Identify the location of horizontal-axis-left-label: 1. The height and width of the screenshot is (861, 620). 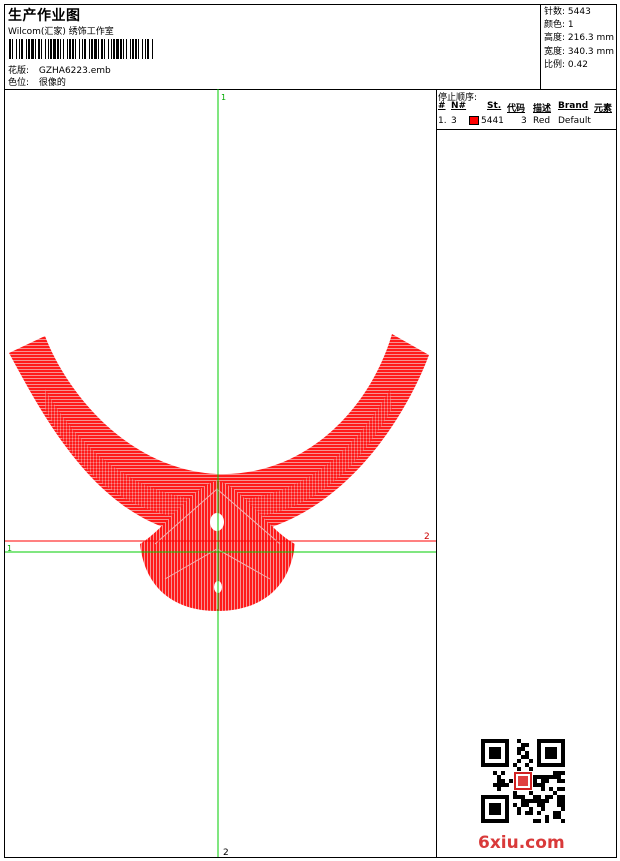
(9, 548).